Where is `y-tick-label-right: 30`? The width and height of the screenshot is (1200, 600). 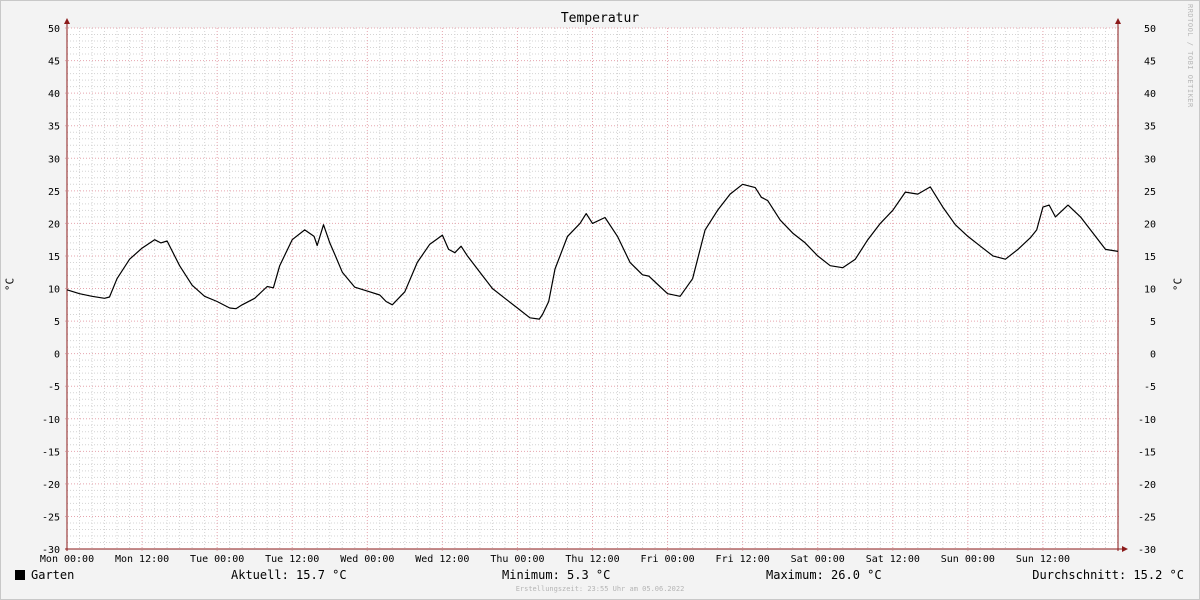
y-tick-label-right: 30 is located at coordinates (1150, 159).